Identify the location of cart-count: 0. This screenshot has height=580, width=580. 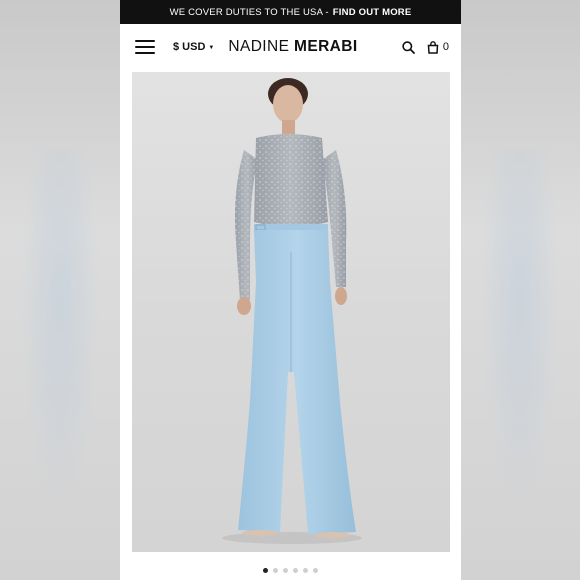
(445, 47).